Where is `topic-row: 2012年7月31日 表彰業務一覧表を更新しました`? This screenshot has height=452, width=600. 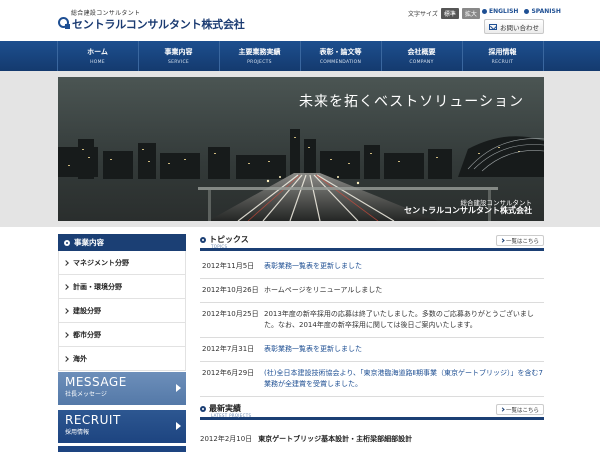 topic-row: 2012年7月31日 表彰業務一覧表を更新しました is located at coordinates (372, 350).